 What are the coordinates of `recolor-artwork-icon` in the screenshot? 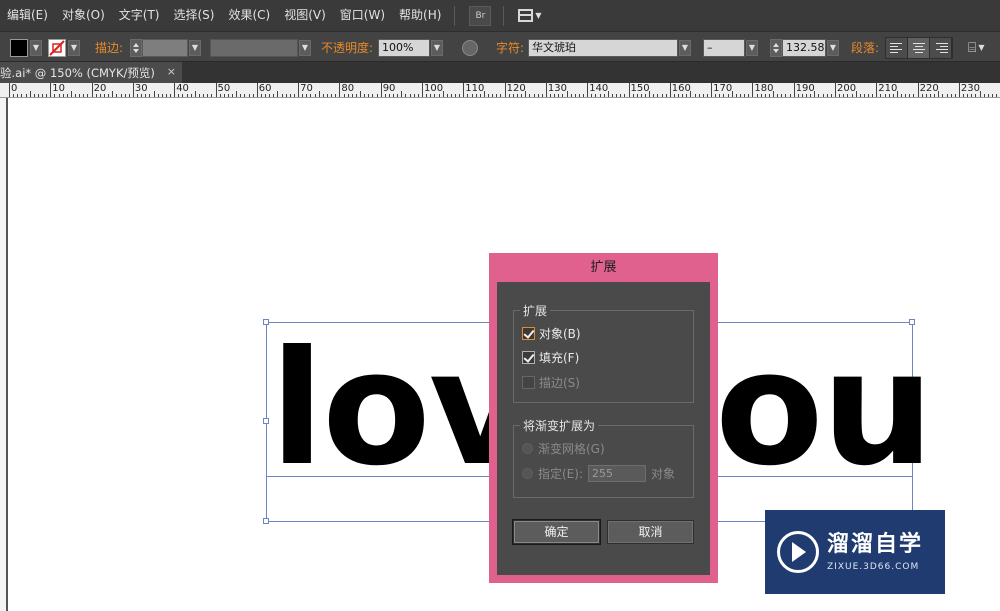 It's located at (470, 47).